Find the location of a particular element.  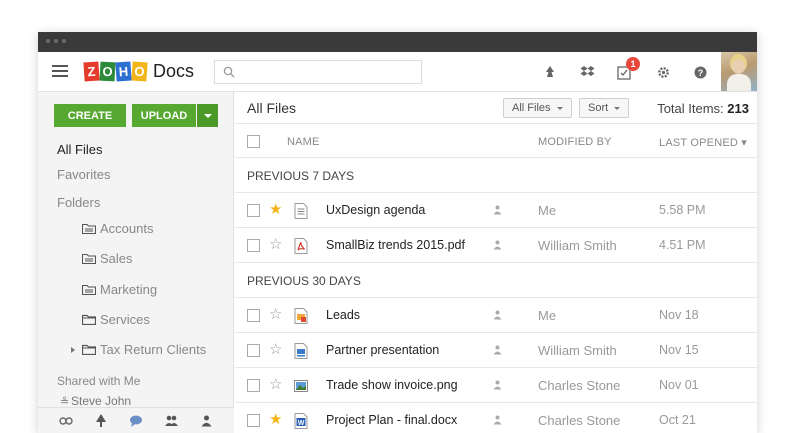

section-label: PREVIOUS 7 DAYS is located at coordinates (301, 176).